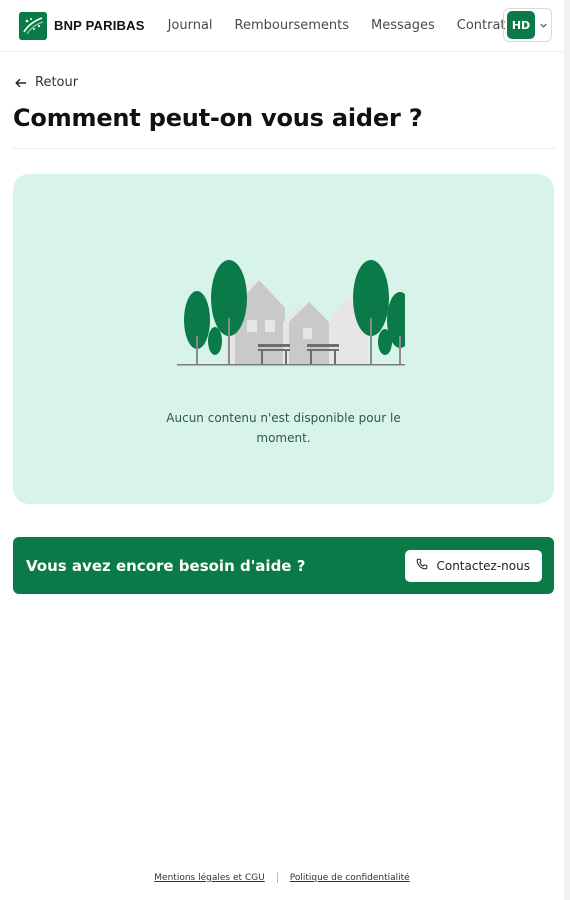 The height and width of the screenshot is (900, 570). What do you see at coordinates (166, 565) in the screenshot?
I see `help-banner-title: Vous avez encore besoin d'aide ?` at bounding box center [166, 565].